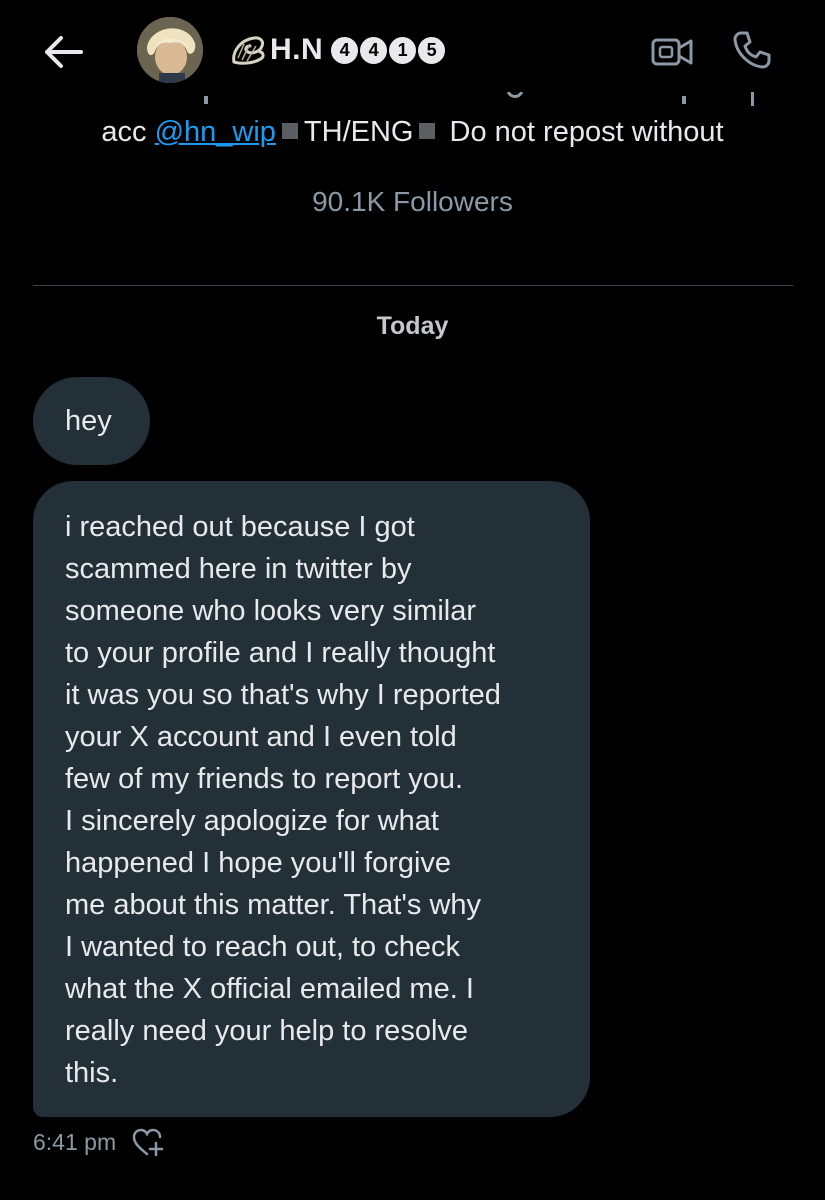  I want to click on voice-call-button, so click(752, 50).